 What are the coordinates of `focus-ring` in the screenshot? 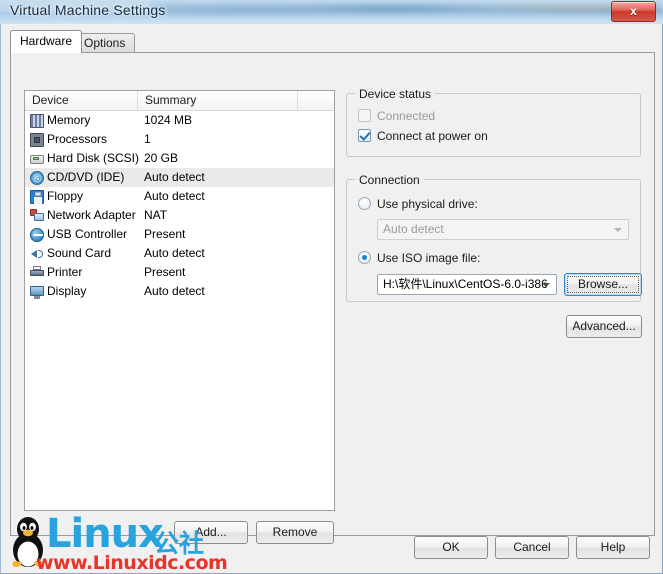 It's located at (603, 284).